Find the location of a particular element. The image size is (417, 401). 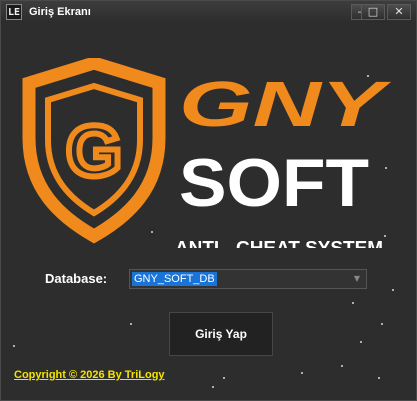

database-select: GNY_SOFT_DB ▼ is located at coordinates (248, 279).